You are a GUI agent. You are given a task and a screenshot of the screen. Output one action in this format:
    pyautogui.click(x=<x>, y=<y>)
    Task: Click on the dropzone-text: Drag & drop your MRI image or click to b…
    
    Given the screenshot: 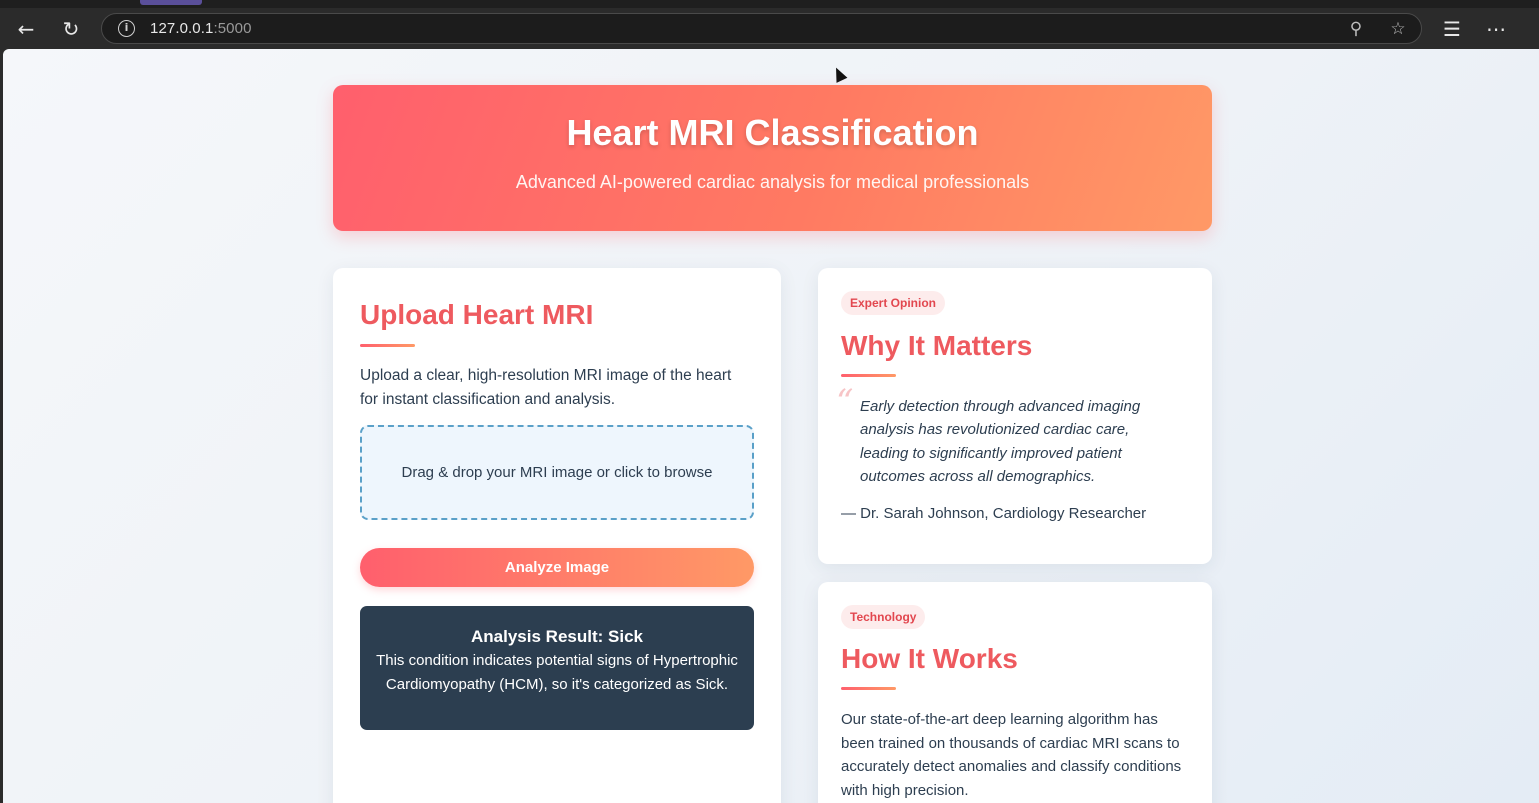 What is the action you would take?
    pyautogui.click(x=557, y=472)
    